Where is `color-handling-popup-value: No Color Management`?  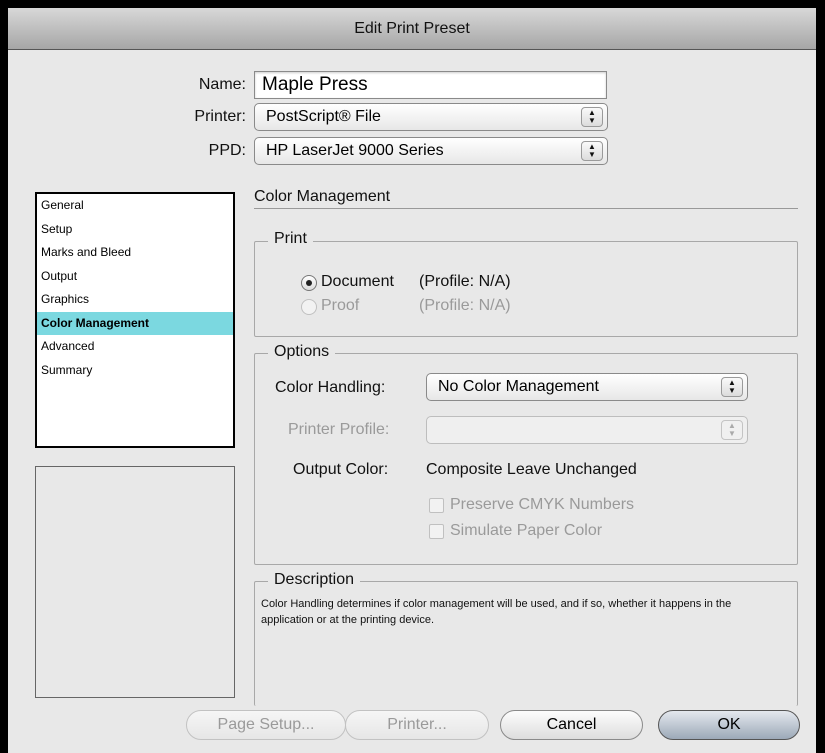
color-handling-popup-value: No Color Management is located at coordinates (518, 386).